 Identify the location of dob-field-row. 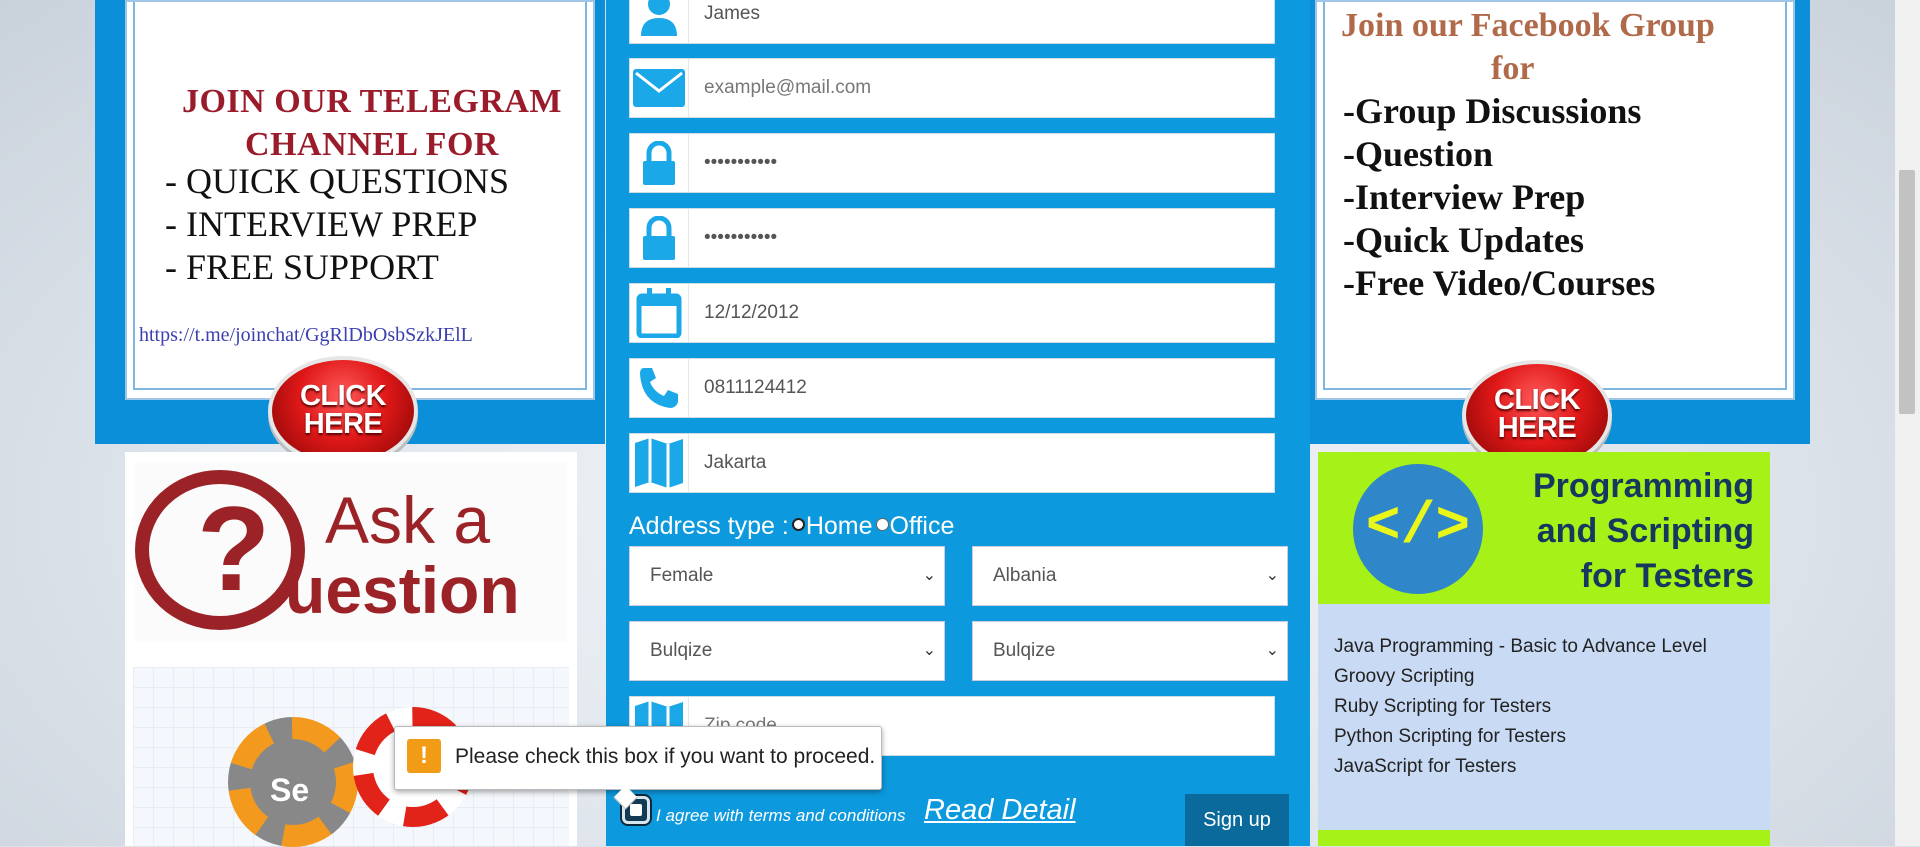
(952, 313).